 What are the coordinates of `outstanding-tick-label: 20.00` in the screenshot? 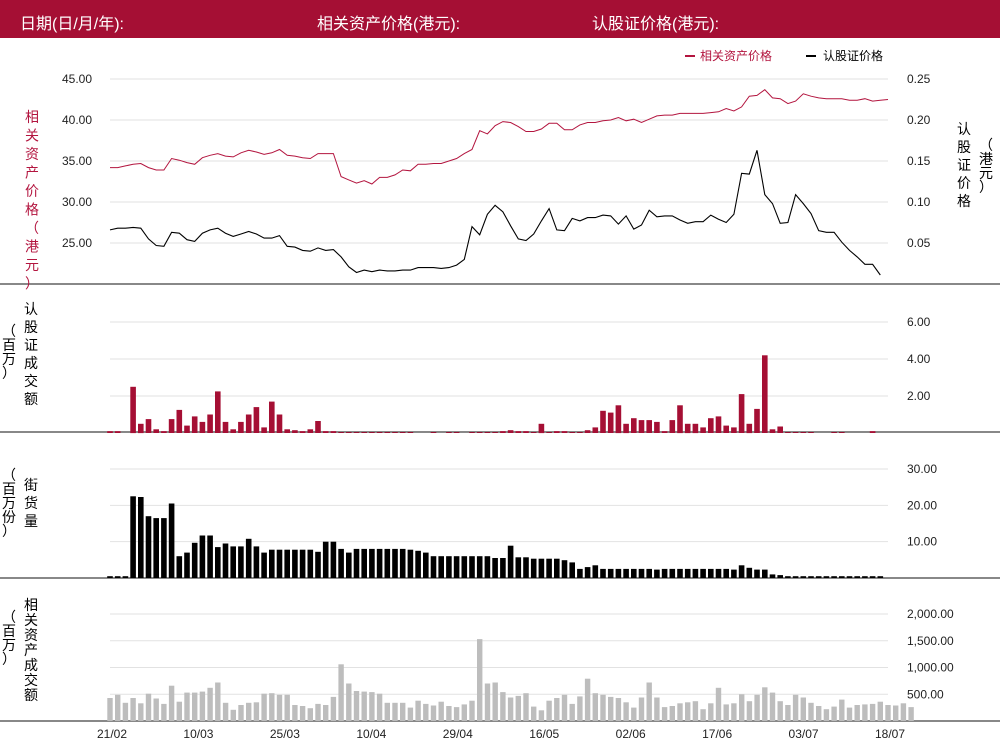 It's located at (922, 505).